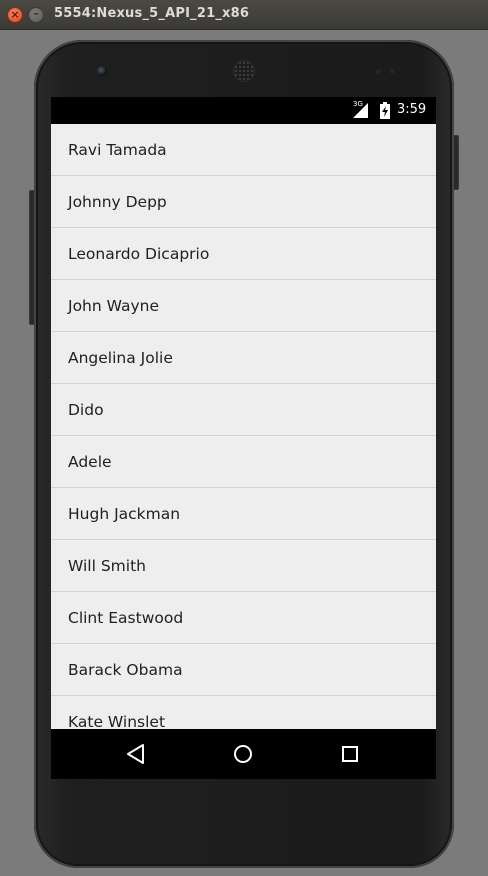  Describe the element at coordinates (412, 109) in the screenshot. I see `status-clock: 3:59` at that location.